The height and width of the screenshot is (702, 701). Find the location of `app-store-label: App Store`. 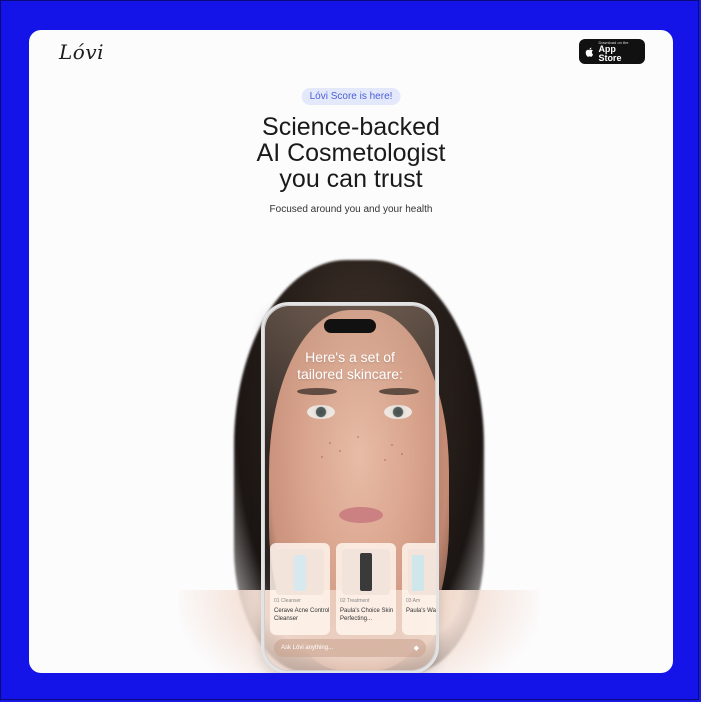

app-store-label: App Store is located at coordinates (610, 53).